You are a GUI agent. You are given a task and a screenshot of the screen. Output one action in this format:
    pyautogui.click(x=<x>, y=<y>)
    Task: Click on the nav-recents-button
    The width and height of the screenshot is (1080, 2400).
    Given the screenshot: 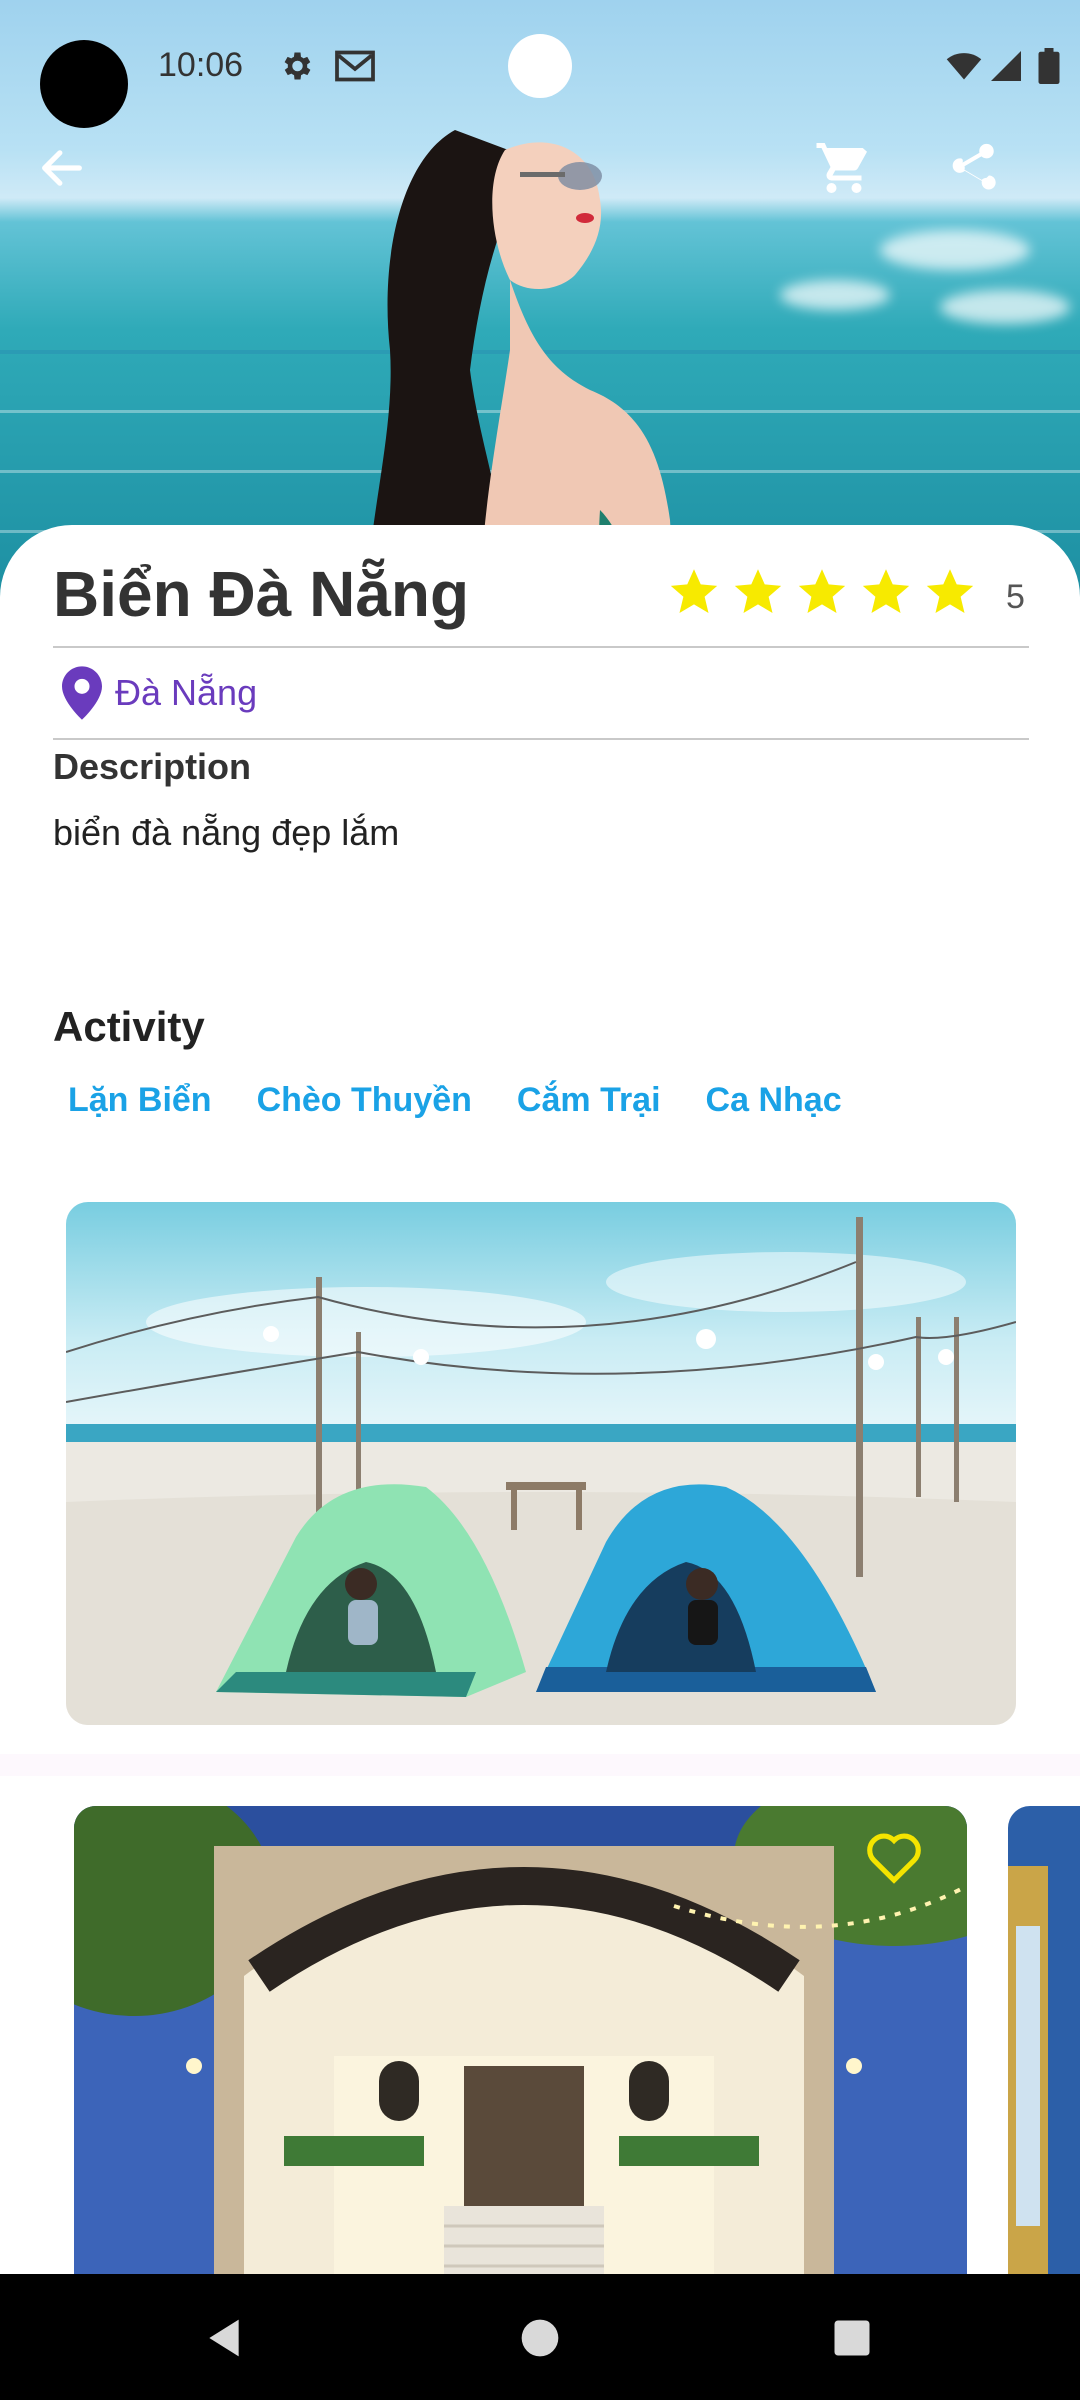 What is the action you would take?
    pyautogui.click(x=852, y=2338)
    